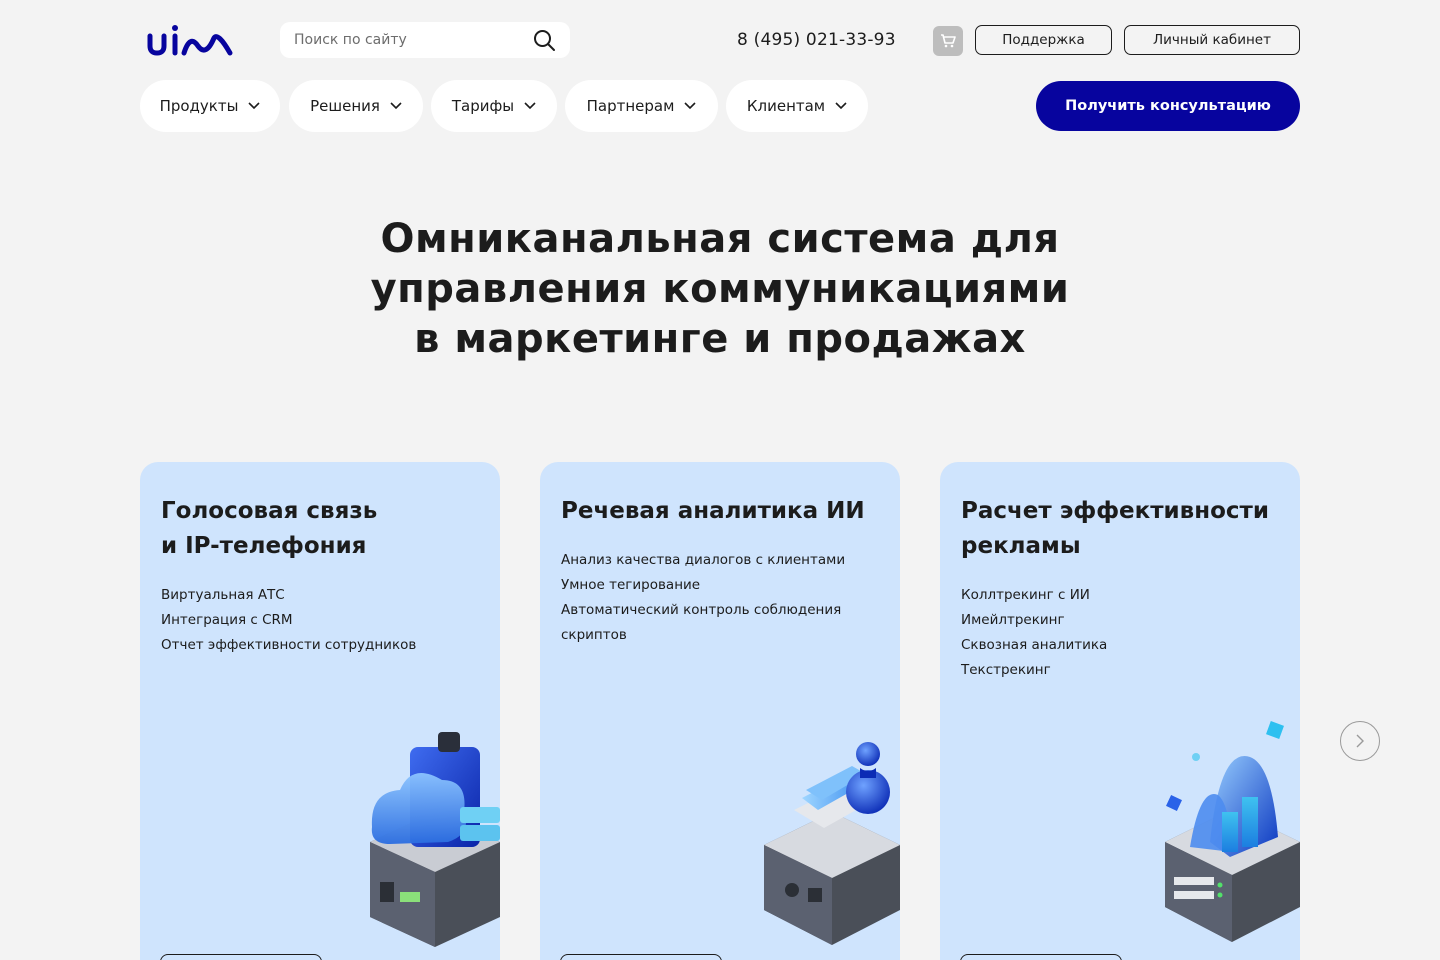 Image resolution: width=1440 pixels, height=960 pixels. I want to click on nav-item-clients: Клиентам, so click(797, 106).